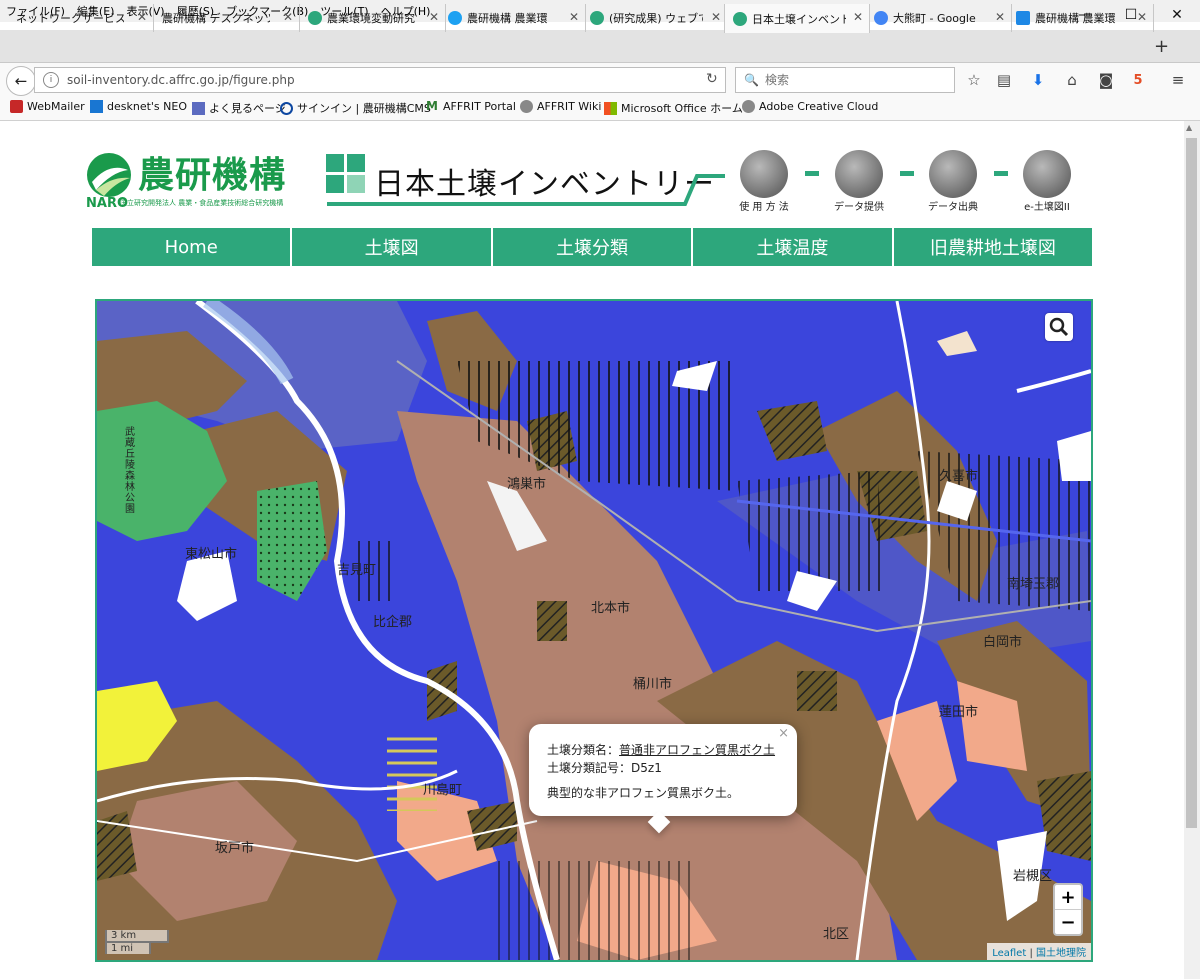 This screenshot has width=1200, height=979. I want to click on place-label: 北本市, so click(611, 608).